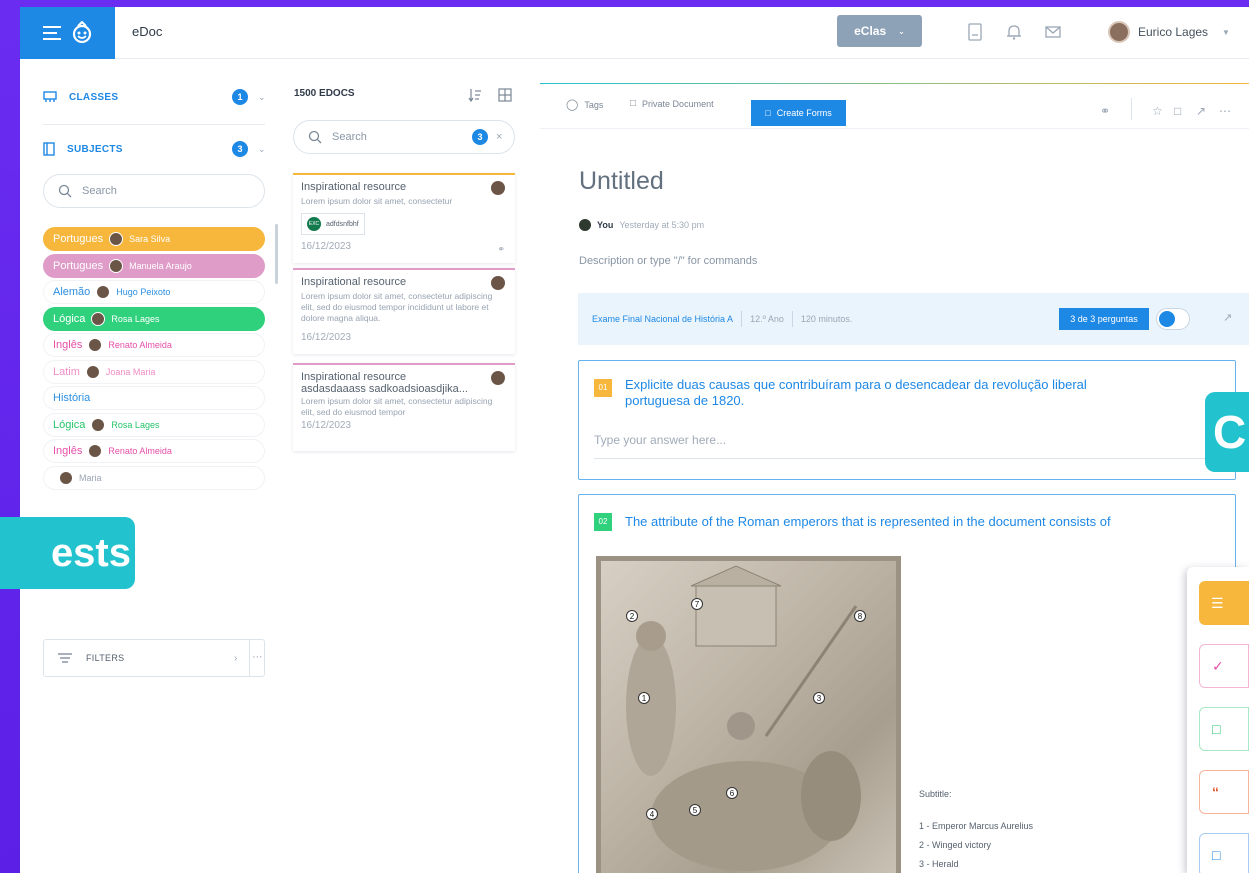  Describe the element at coordinates (1167, 319) in the screenshot. I see `toggle-knob` at that location.